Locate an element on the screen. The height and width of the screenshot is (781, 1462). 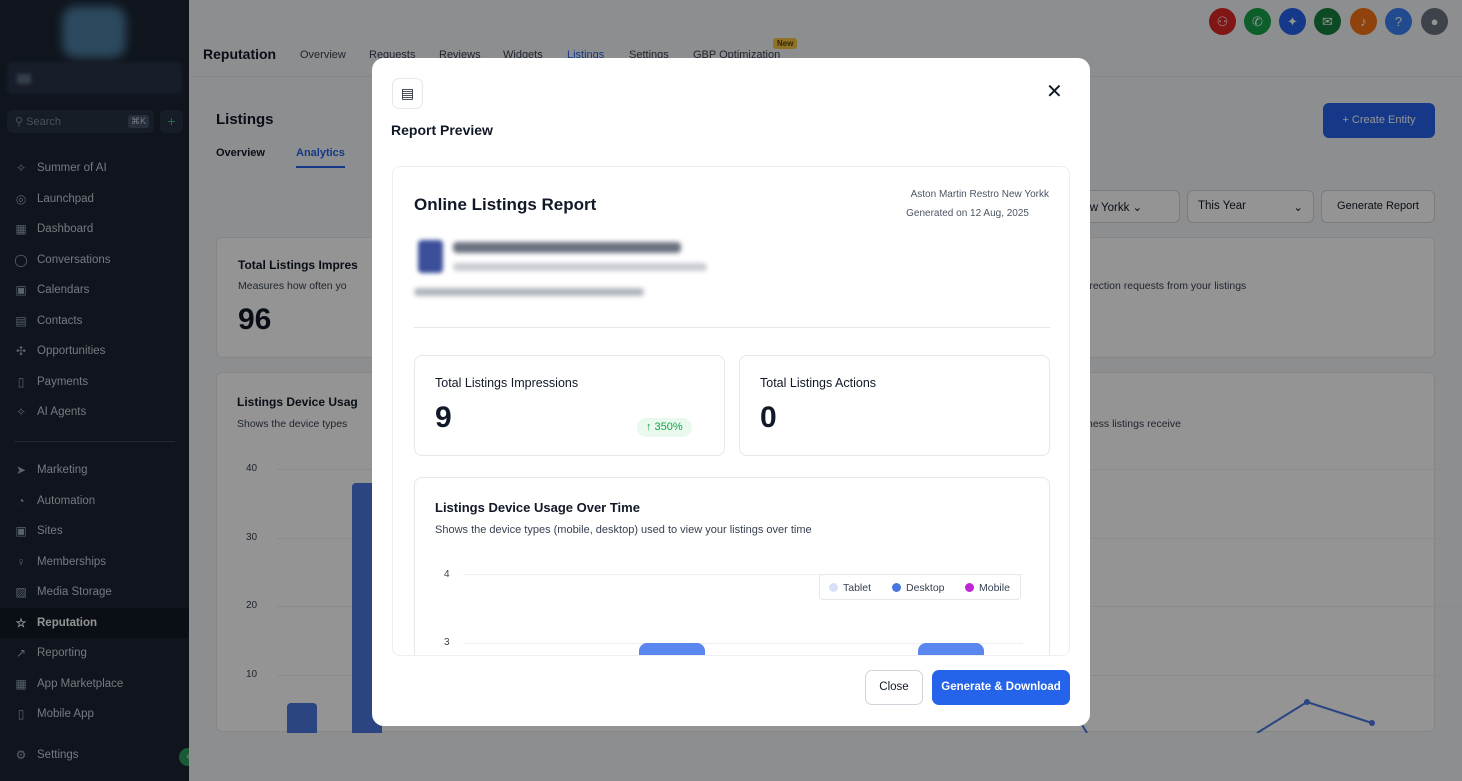
blurred-heading is located at coordinates (567, 247).